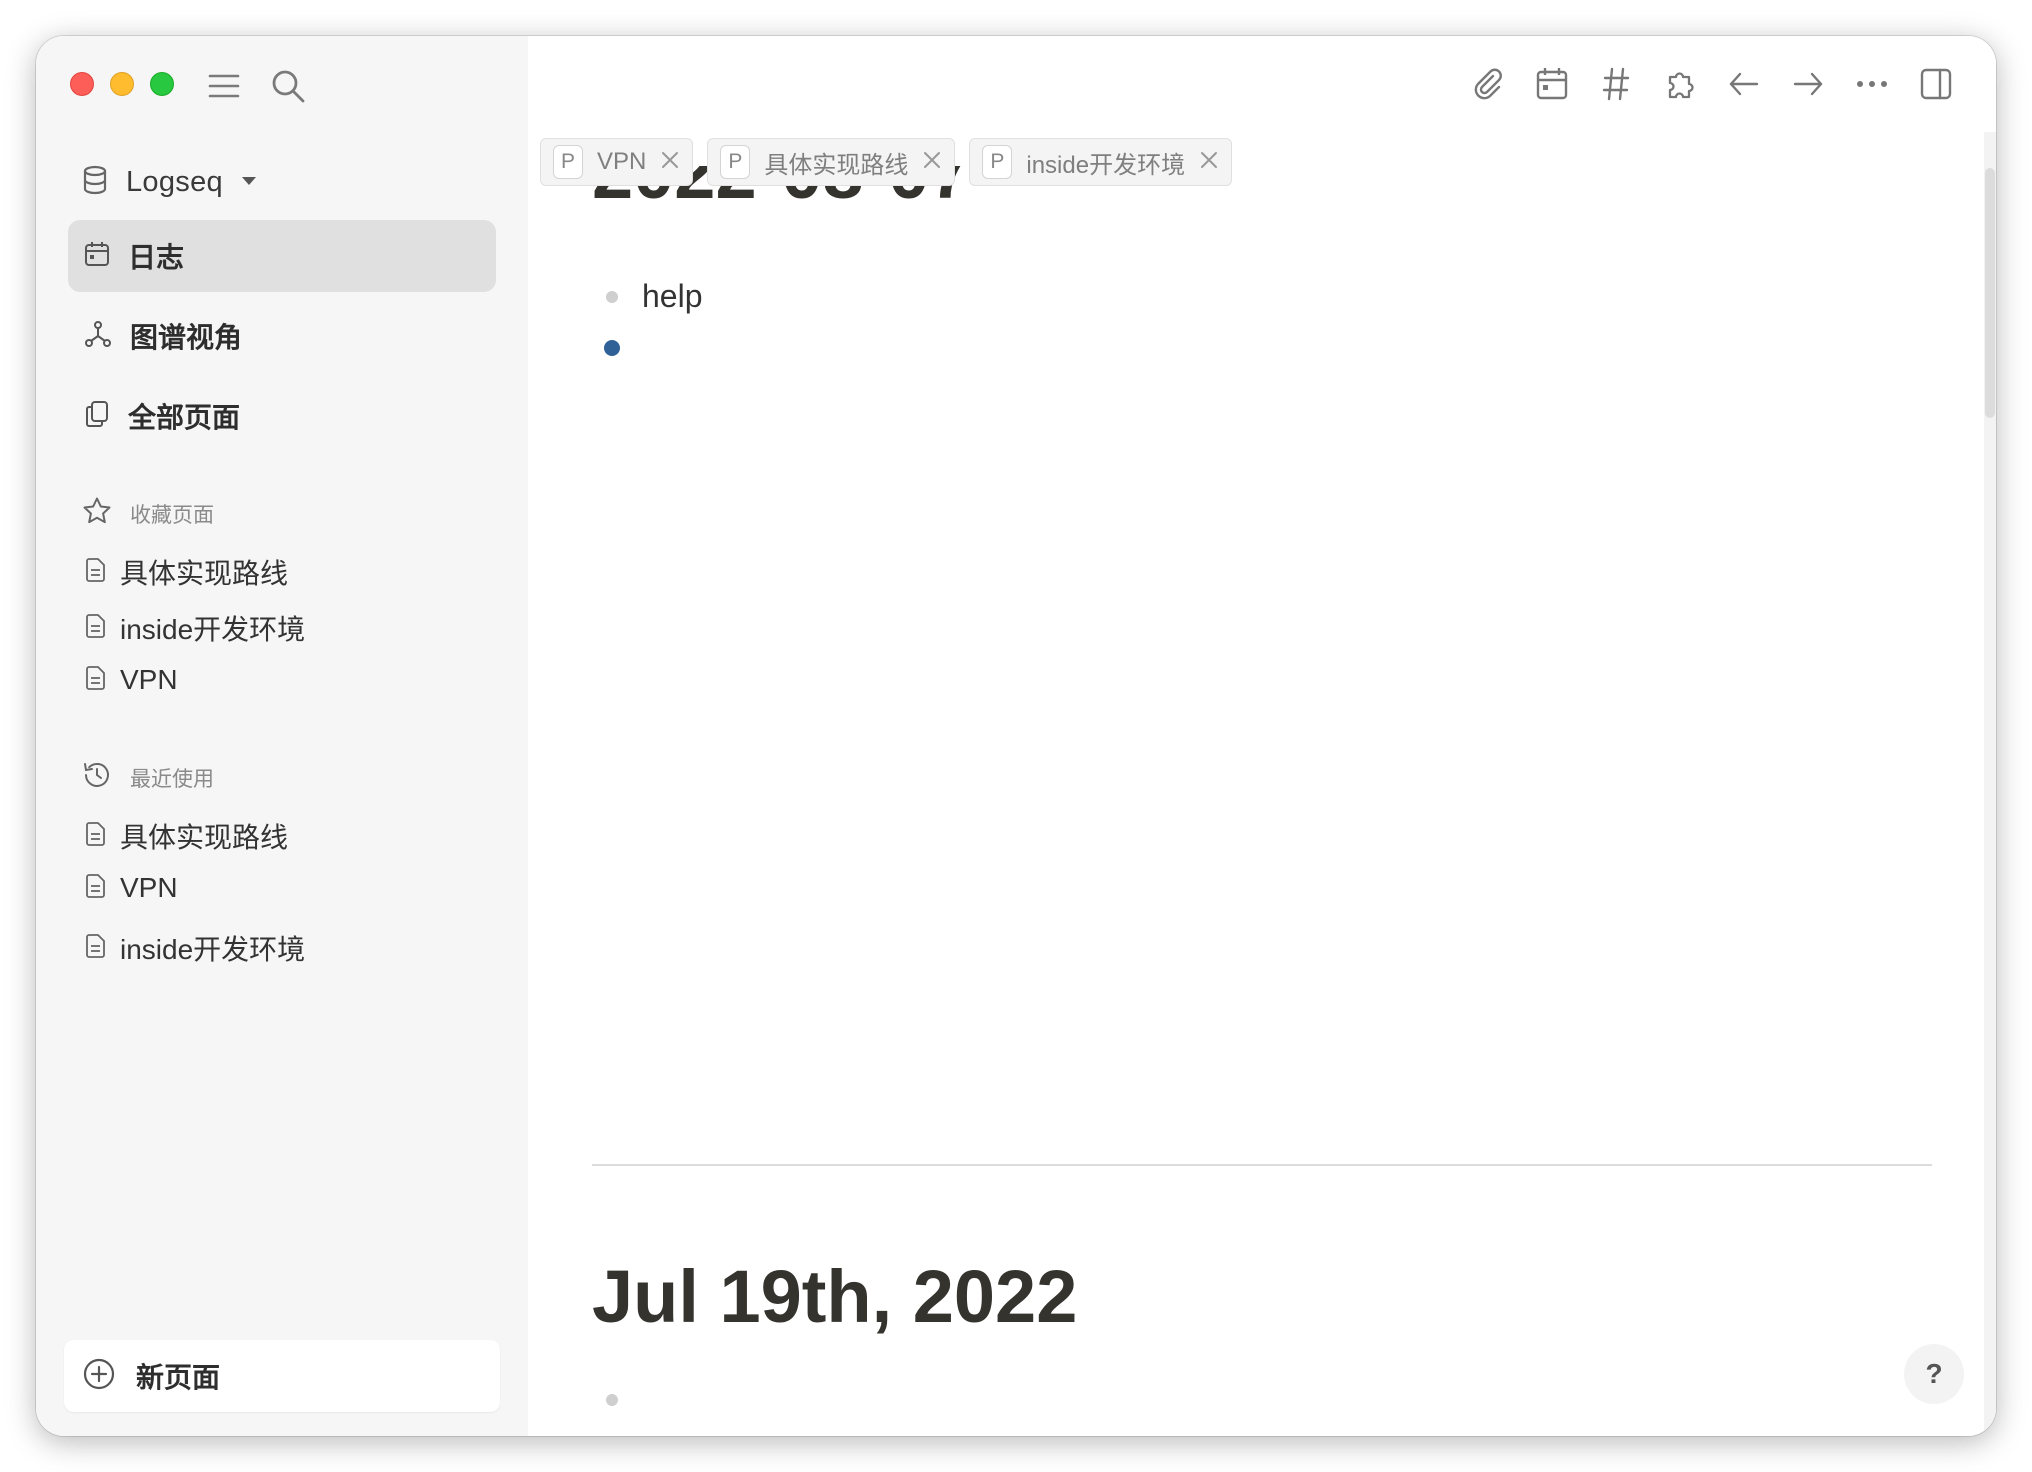 The image size is (2032, 1472). I want to click on help-button: ?, so click(1934, 1374).